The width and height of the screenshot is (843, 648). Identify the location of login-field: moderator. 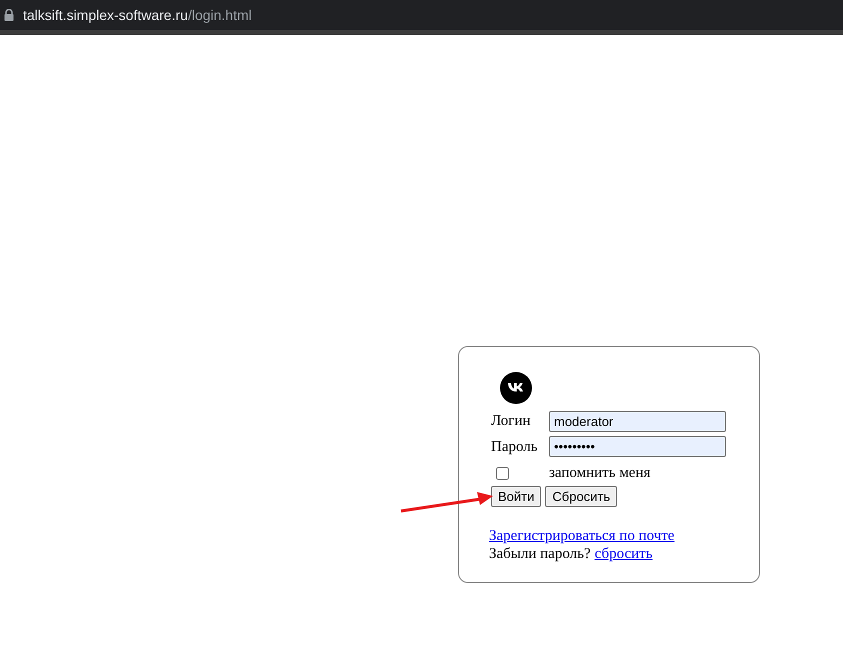
(637, 421).